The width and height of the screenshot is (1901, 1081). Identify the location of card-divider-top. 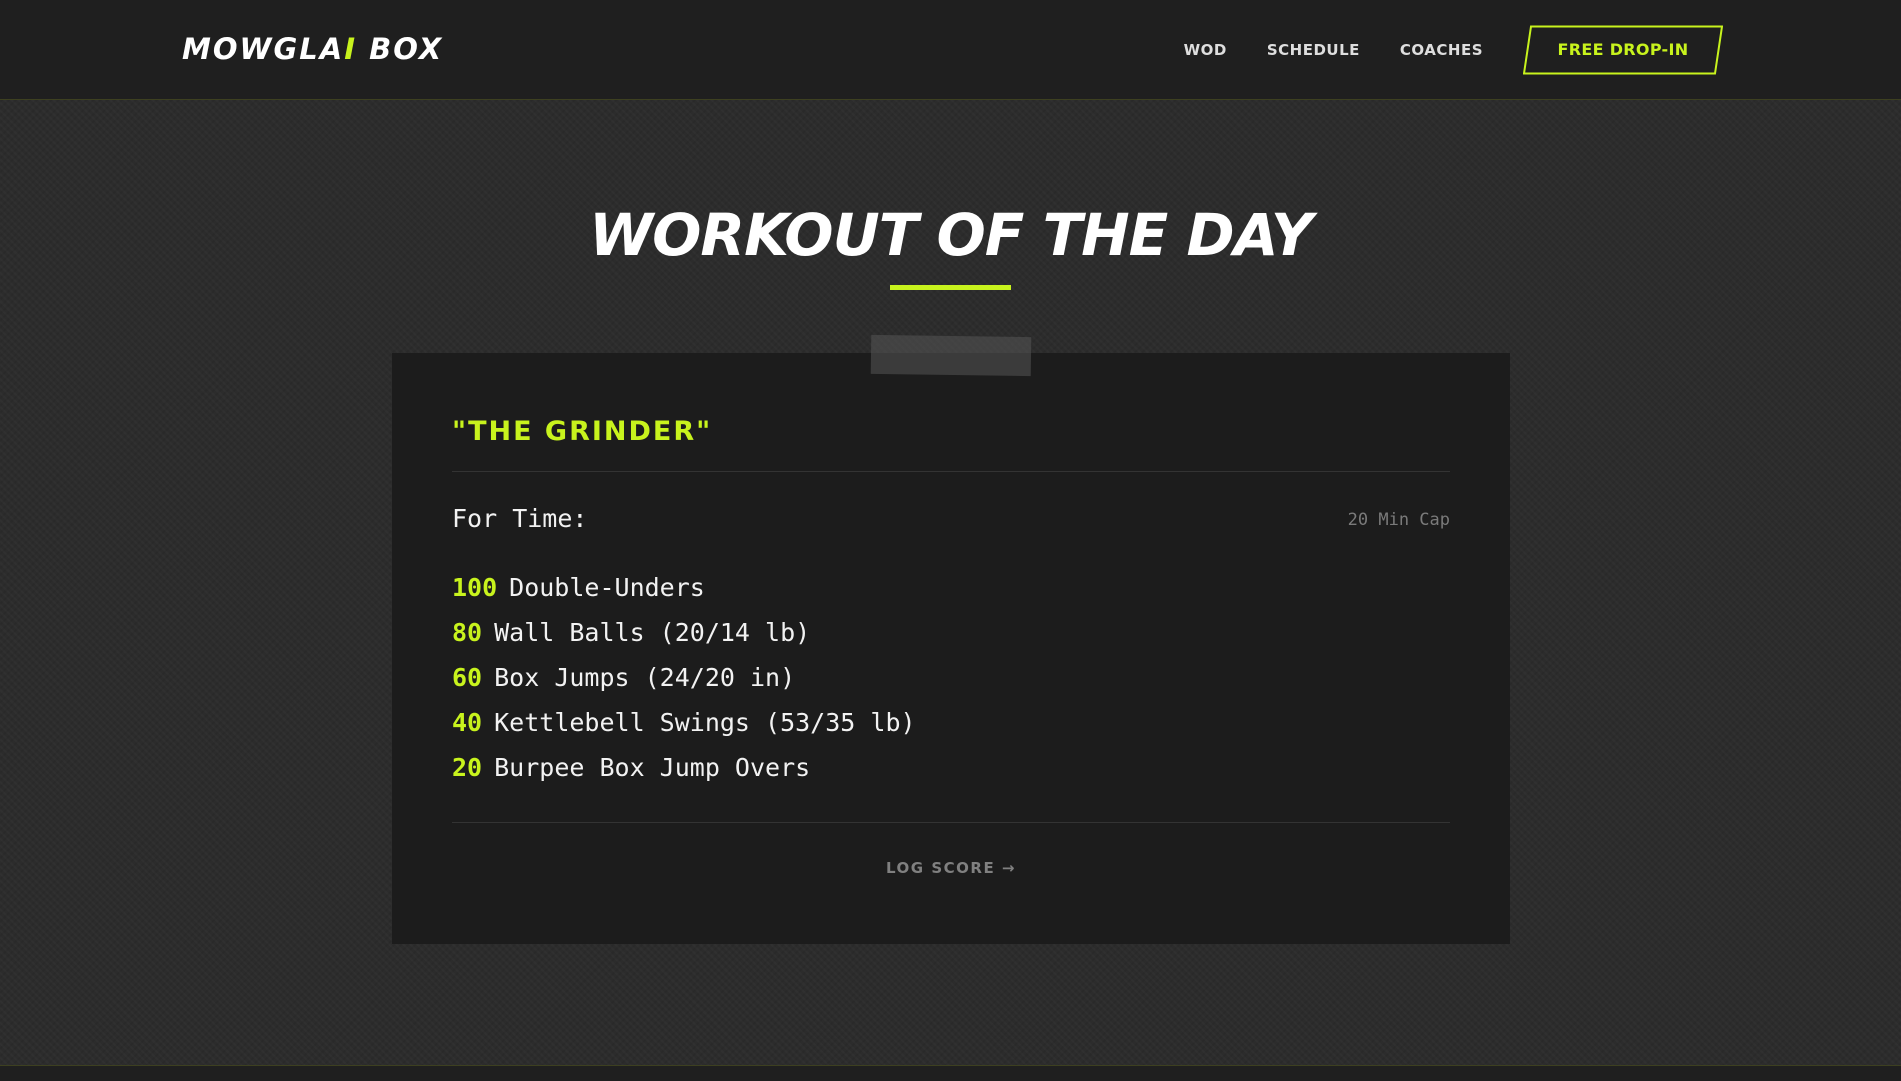
(951, 471).